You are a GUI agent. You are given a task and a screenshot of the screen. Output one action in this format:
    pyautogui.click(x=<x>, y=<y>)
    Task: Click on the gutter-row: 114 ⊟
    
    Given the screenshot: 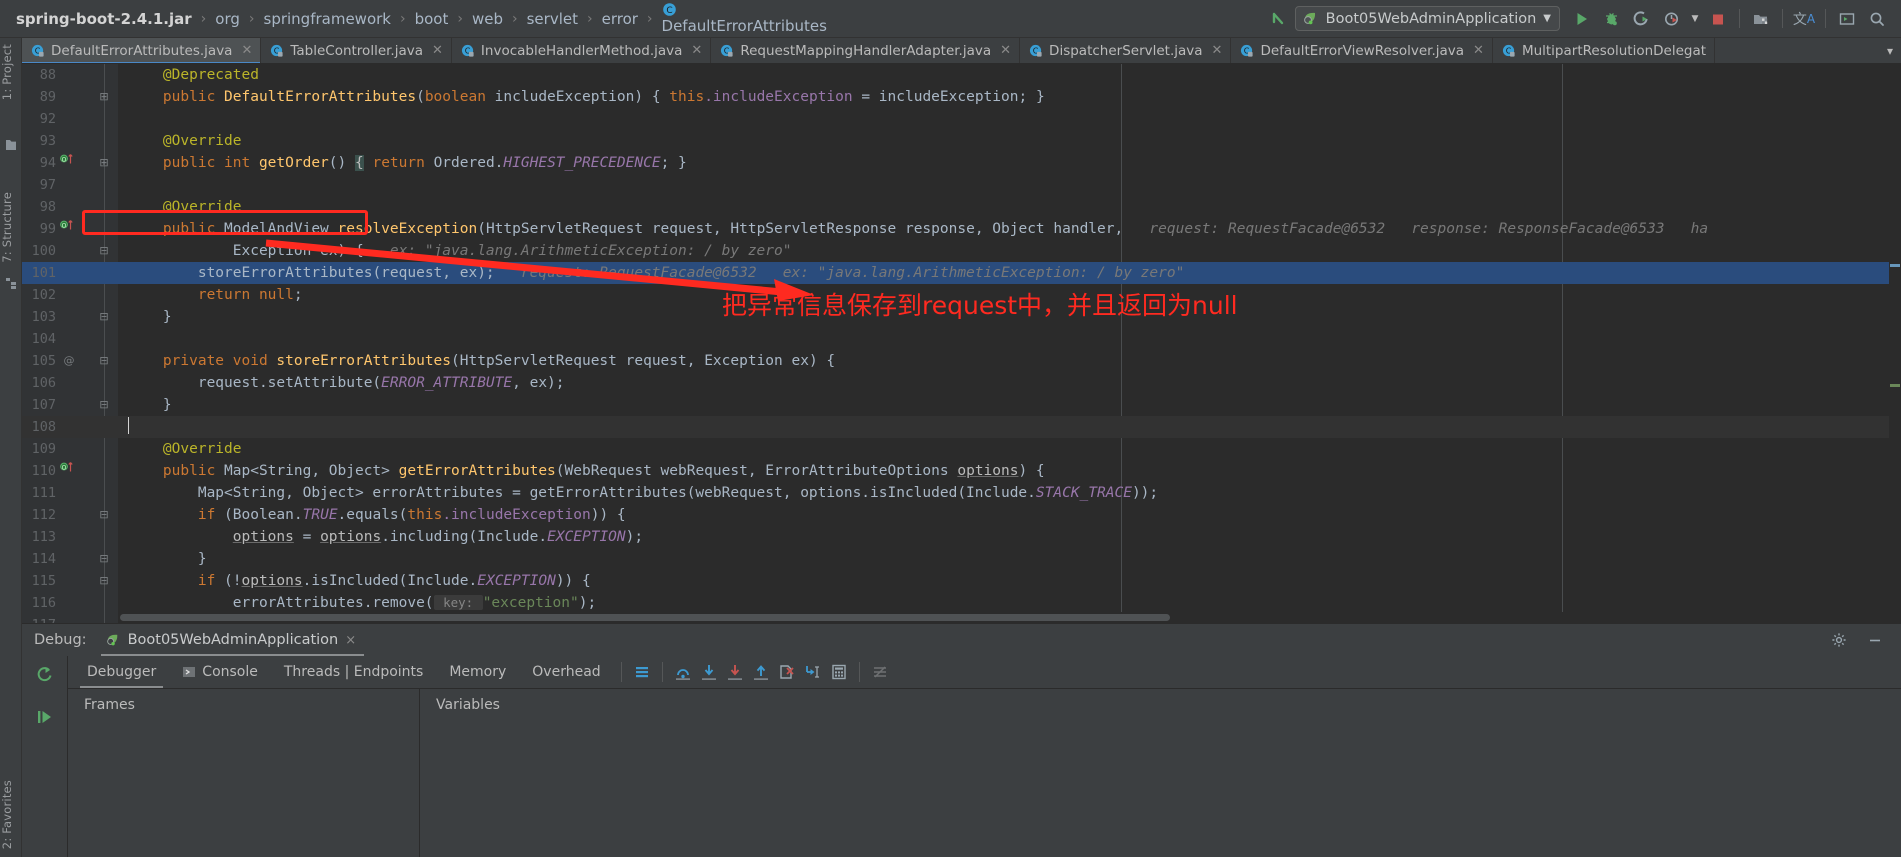 What is the action you would take?
    pyautogui.click(x=70, y=559)
    